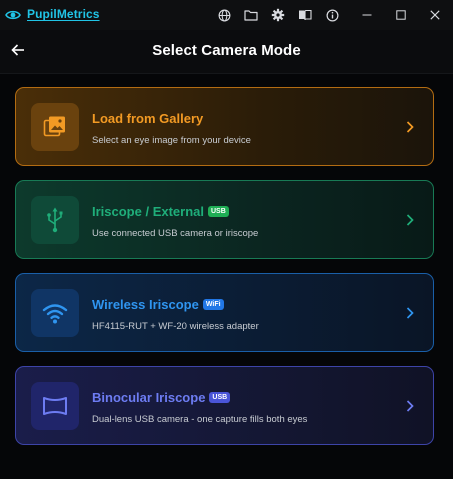 Image resolution: width=453 pixels, height=479 pixels. What do you see at coordinates (305, 15) in the screenshot?
I see `book-icon` at bounding box center [305, 15].